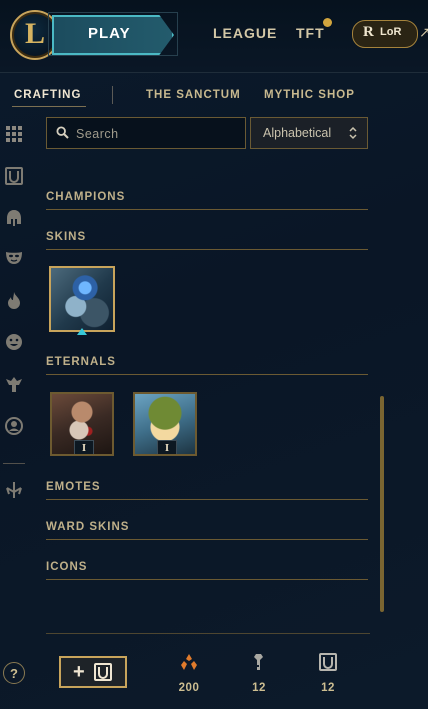 The width and height of the screenshot is (428, 709). I want to click on grid-icon, so click(14, 134).